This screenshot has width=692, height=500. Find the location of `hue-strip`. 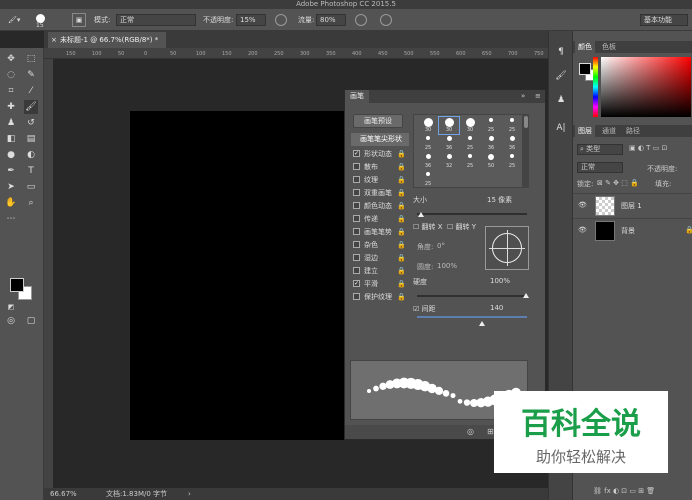

hue-strip is located at coordinates (595, 87).